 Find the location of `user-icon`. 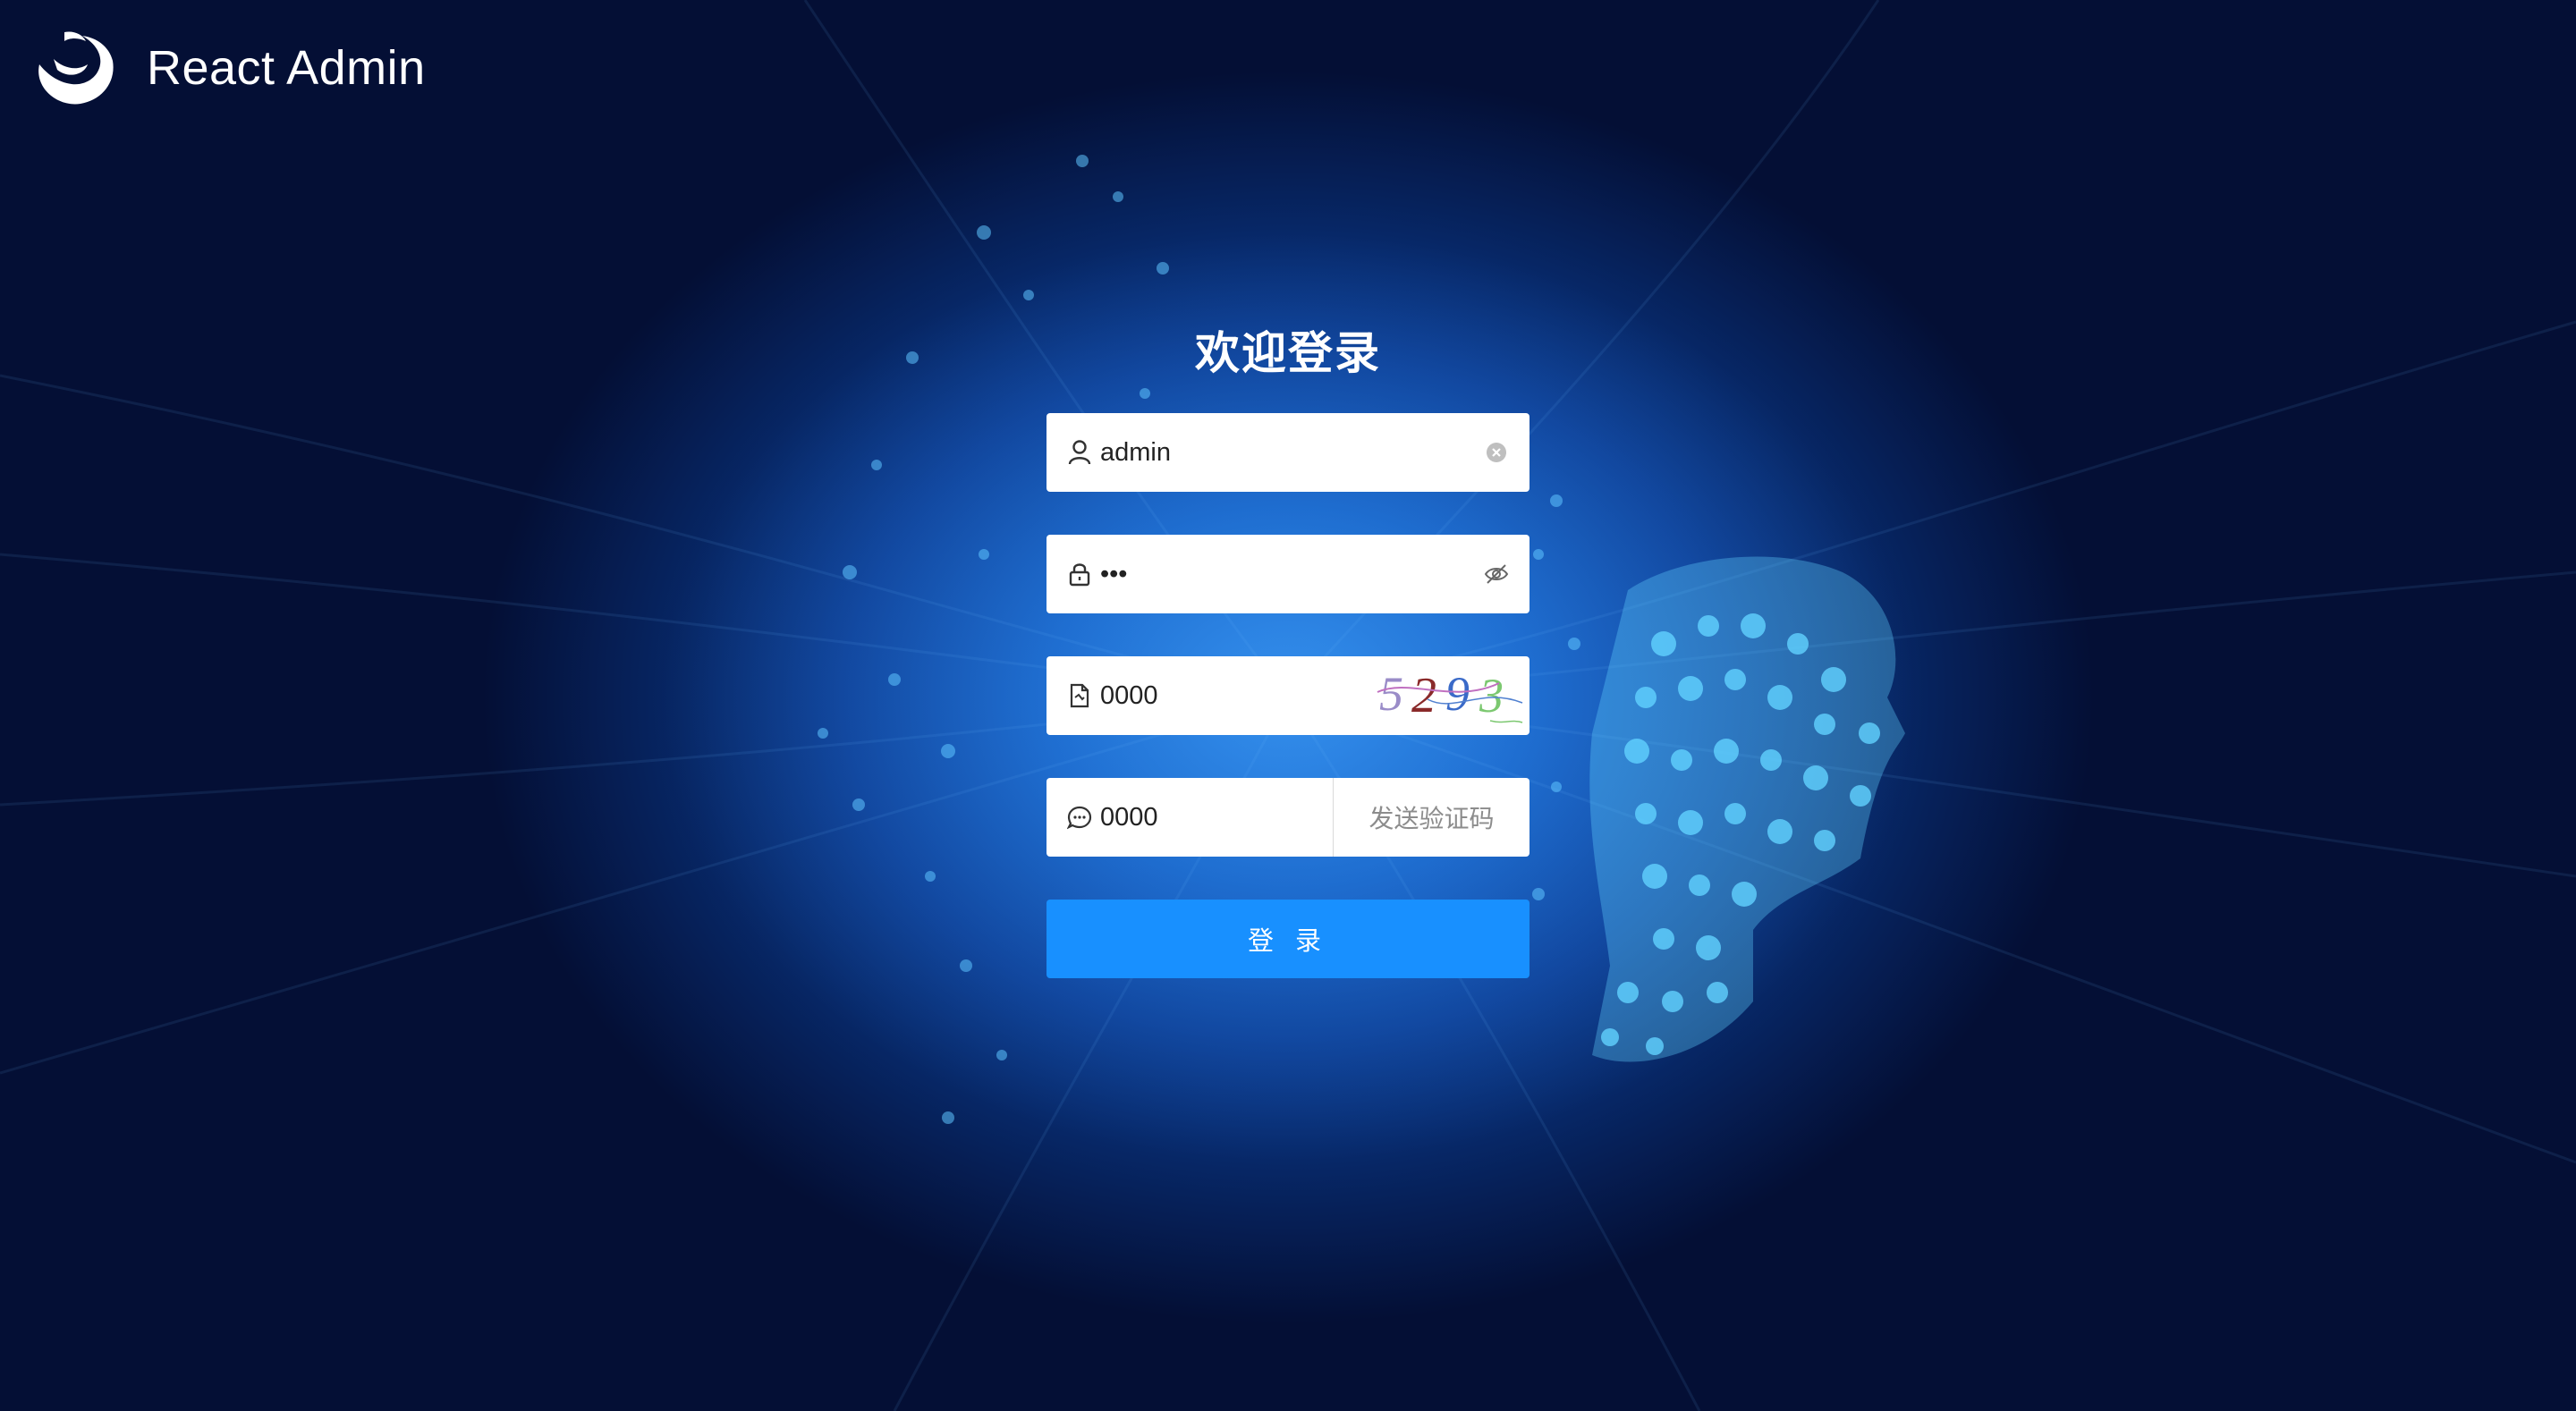

user-icon is located at coordinates (1079, 452).